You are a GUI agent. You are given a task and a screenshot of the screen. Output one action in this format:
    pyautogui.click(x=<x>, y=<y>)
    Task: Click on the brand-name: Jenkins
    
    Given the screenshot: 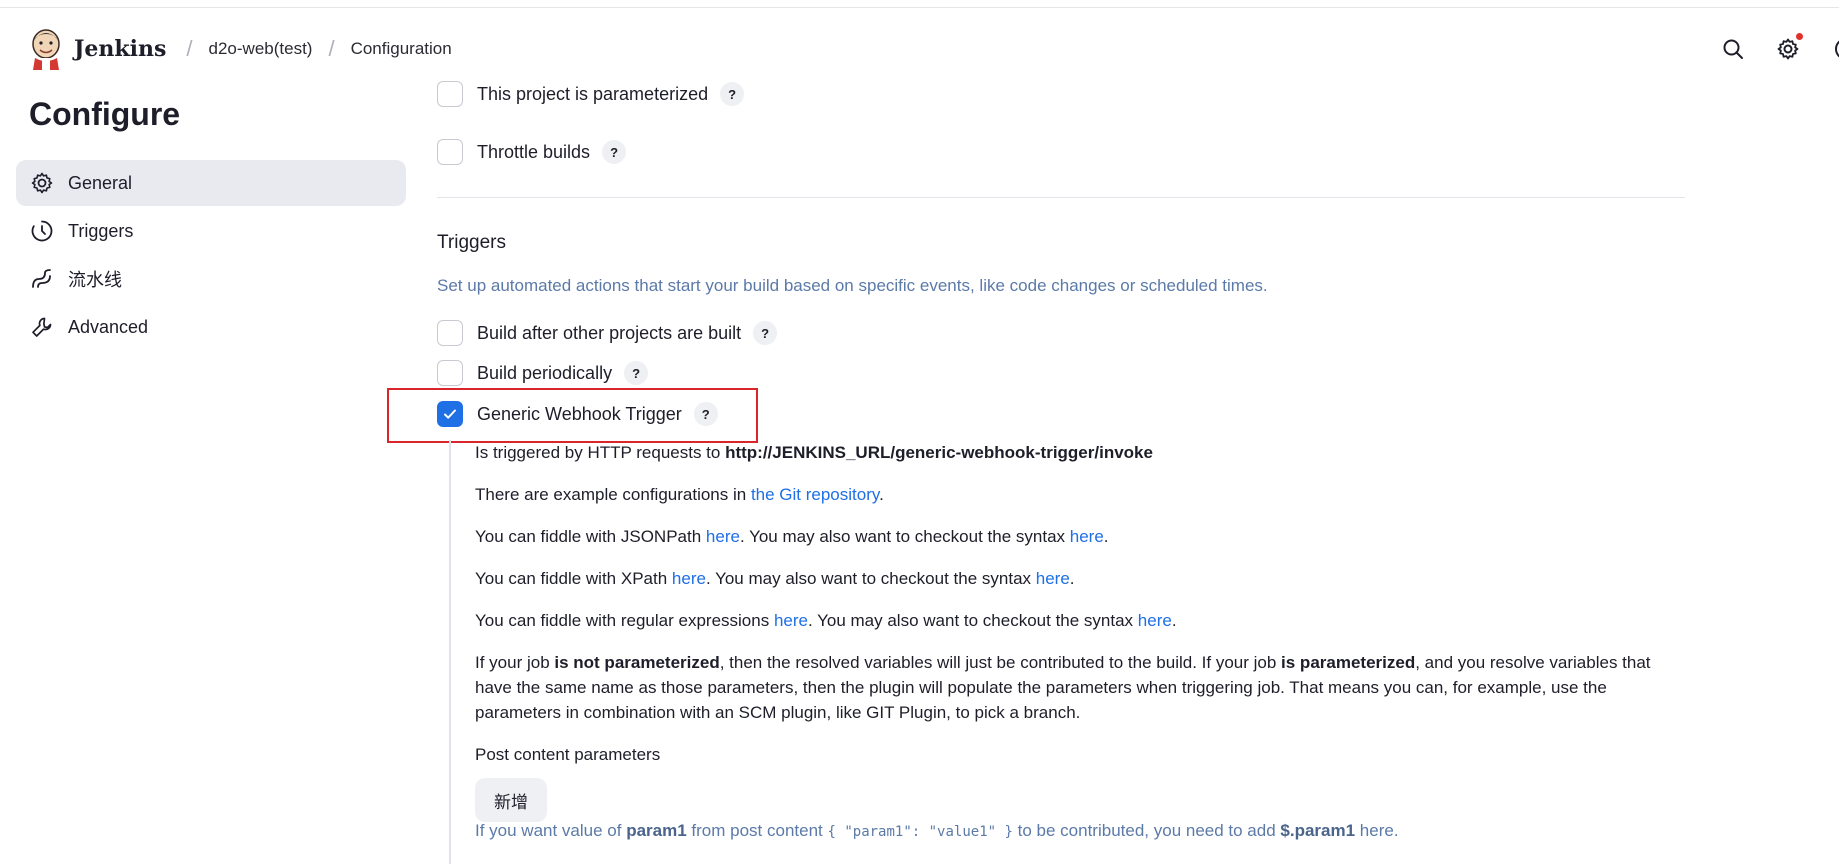 What is the action you would take?
    pyautogui.click(x=120, y=49)
    